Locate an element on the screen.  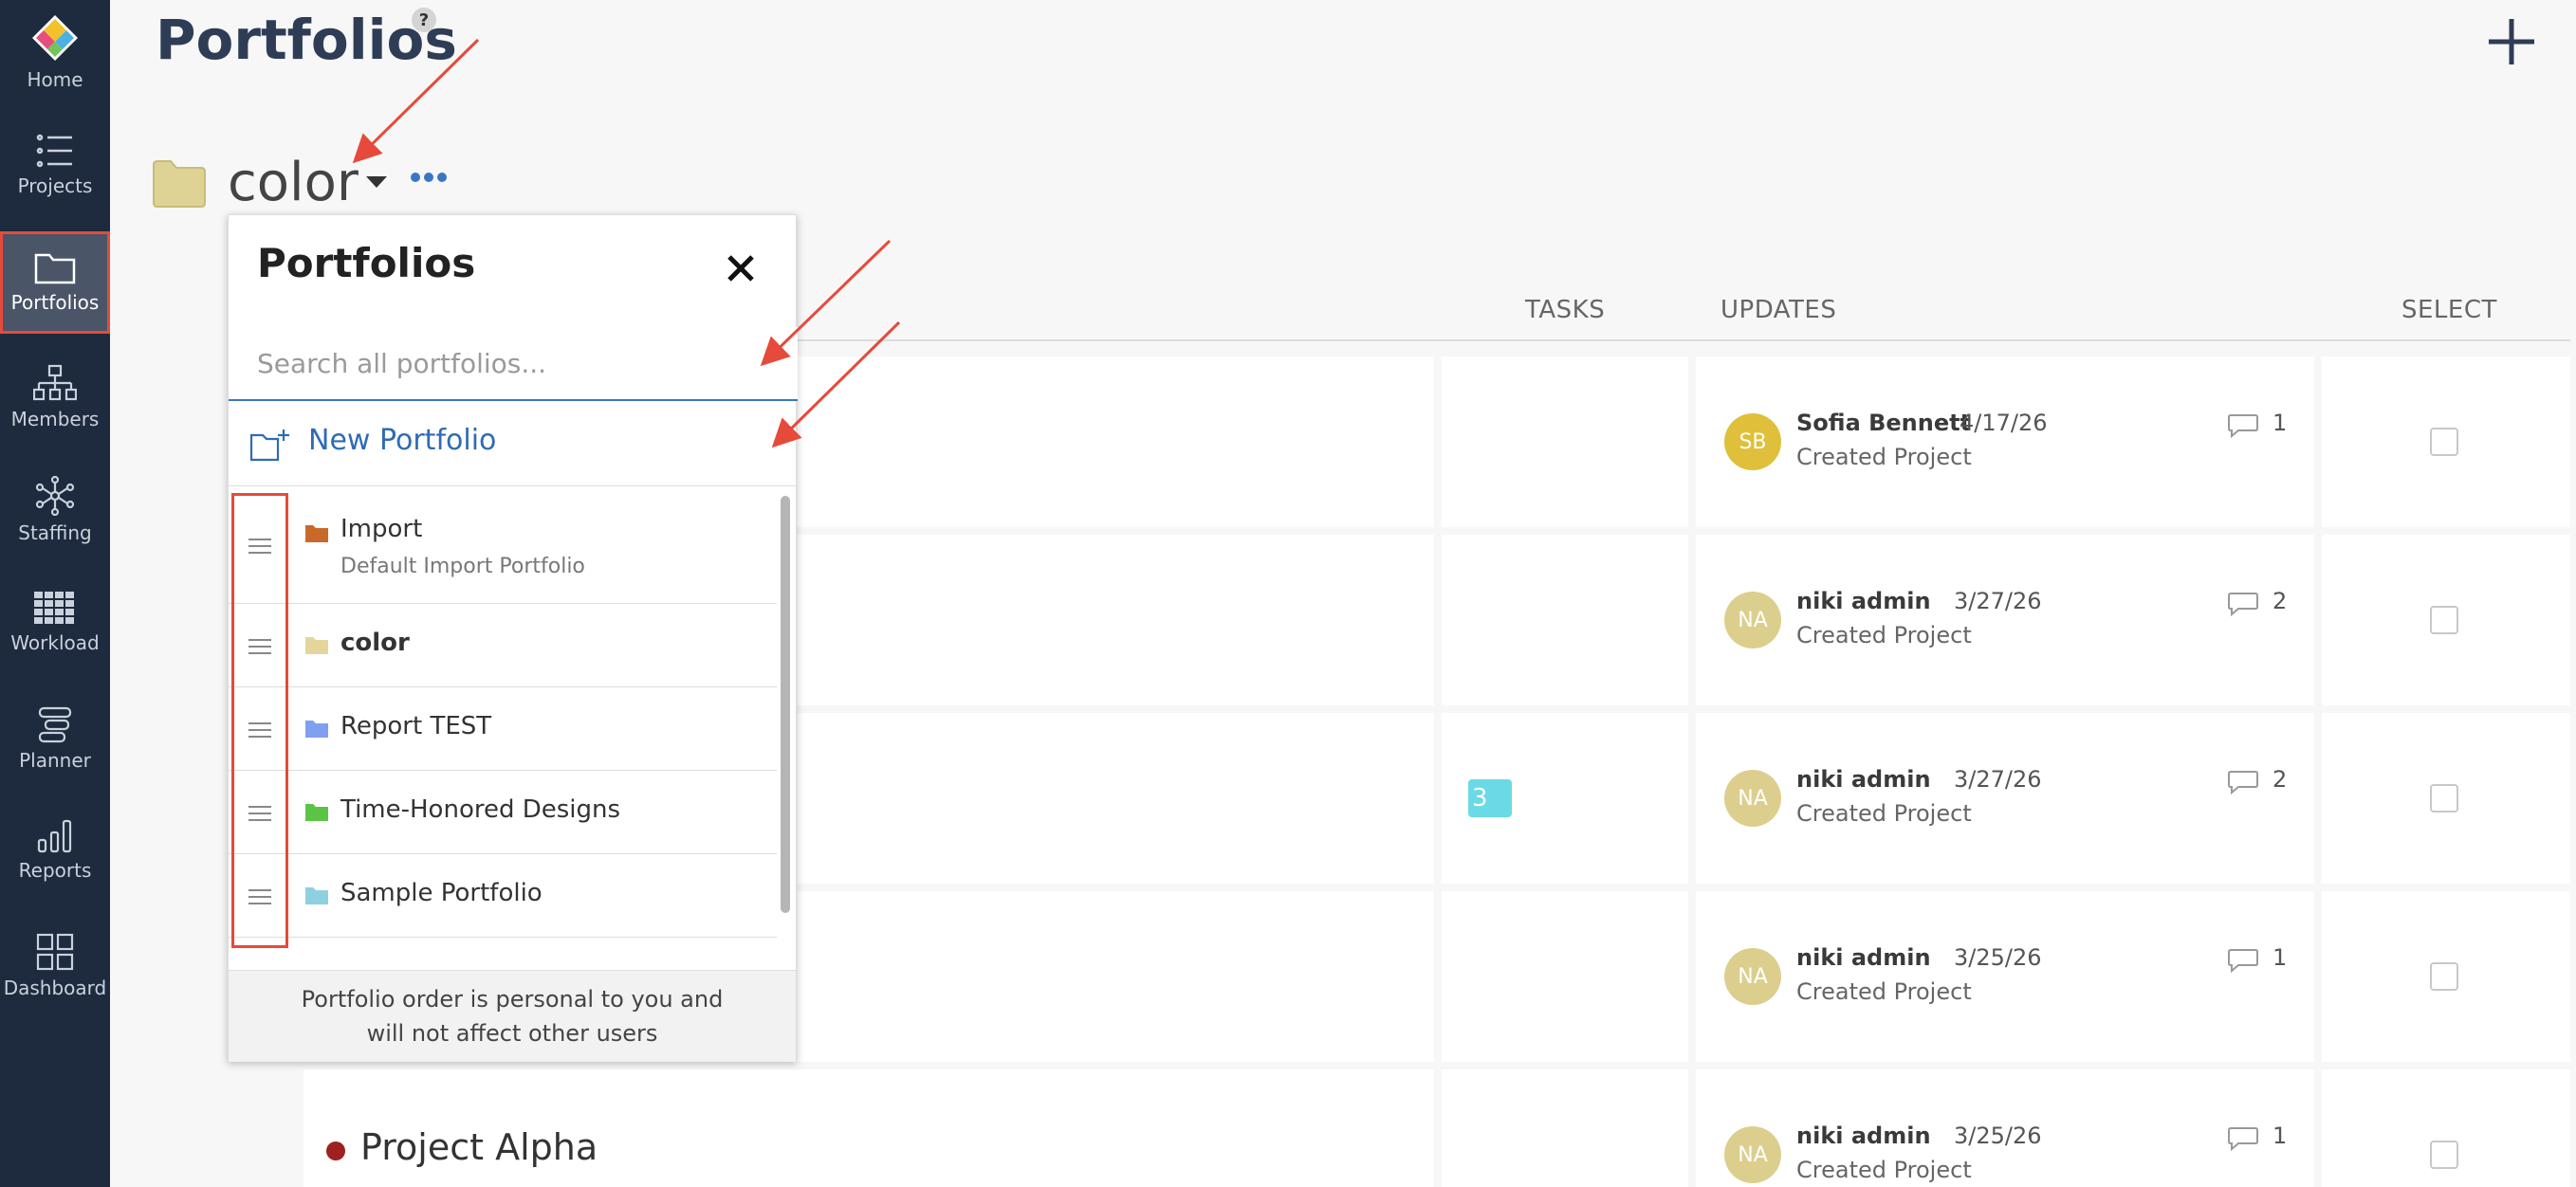
nav-members: Members is located at coordinates (55, 397).